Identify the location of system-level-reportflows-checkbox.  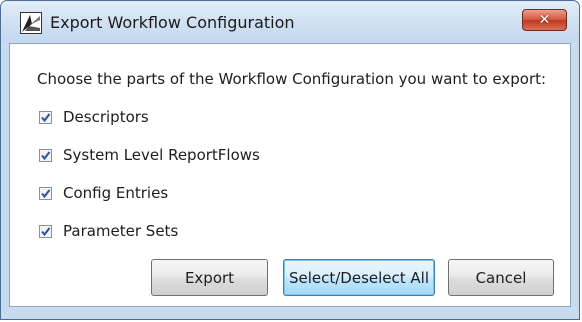
(45, 155).